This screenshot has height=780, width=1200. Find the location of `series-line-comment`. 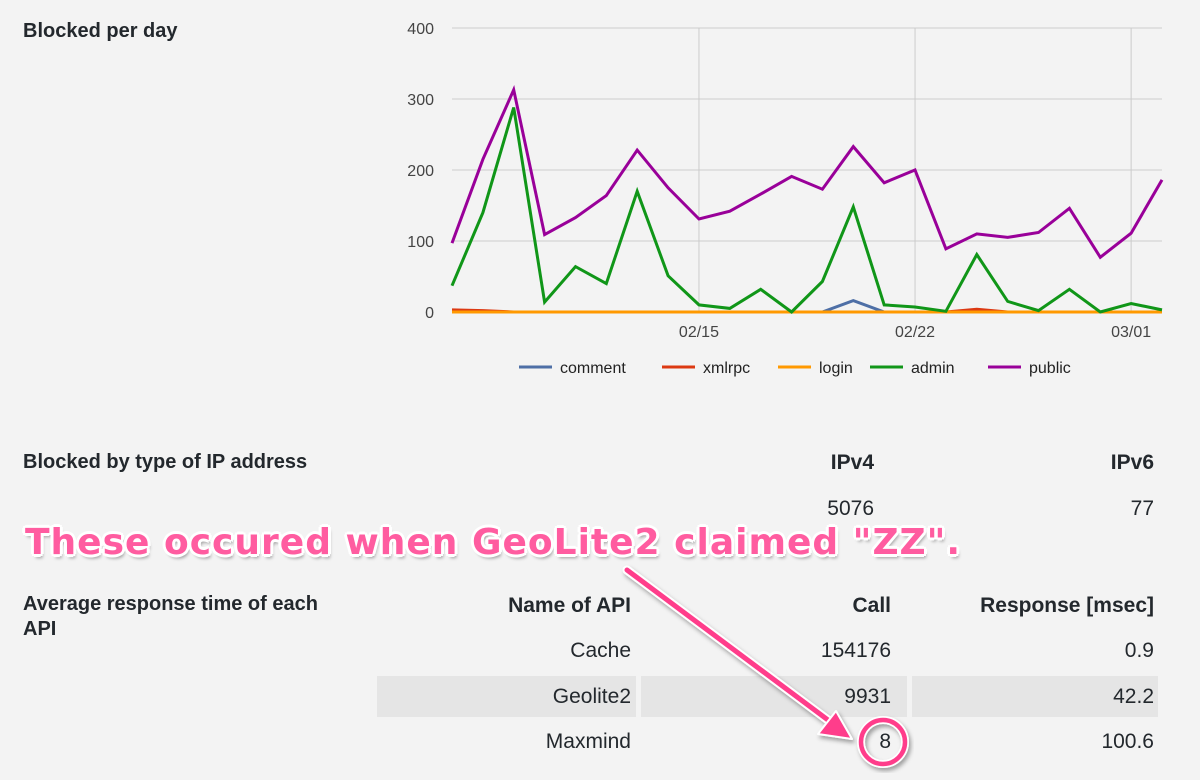

series-line-comment is located at coordinates (807, 306).